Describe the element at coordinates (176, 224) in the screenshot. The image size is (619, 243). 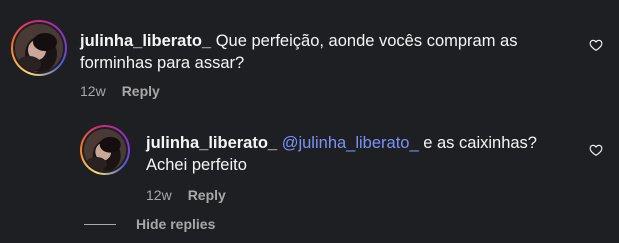
I see `hide-replies-label: Hide replies` at that location.